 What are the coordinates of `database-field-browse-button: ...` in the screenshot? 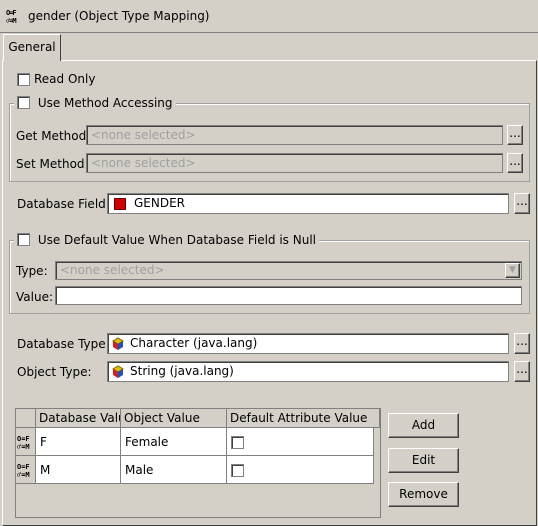 It's located at (522, 203).